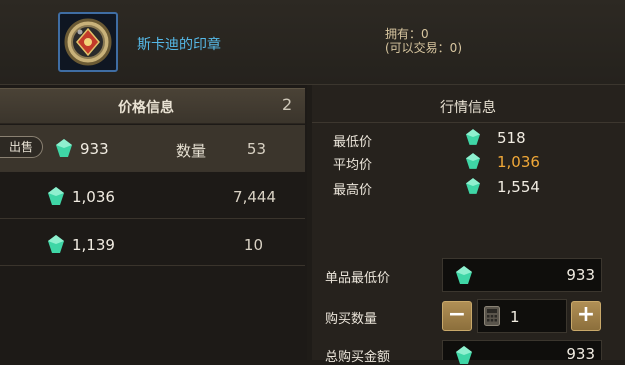  I want to click on unit-min-price-label: 单品最低价, so click(358, 278).